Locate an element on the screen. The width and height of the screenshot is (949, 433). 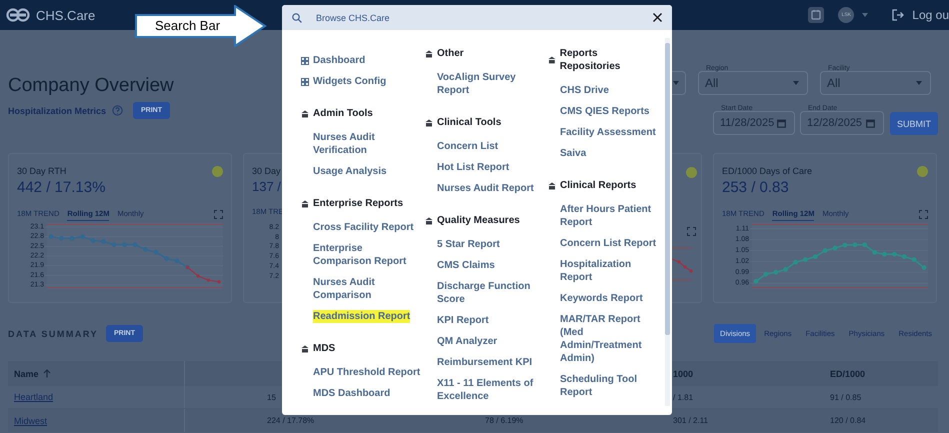
search-field: Browse CHS.Care is located at coordinates (477, 17).